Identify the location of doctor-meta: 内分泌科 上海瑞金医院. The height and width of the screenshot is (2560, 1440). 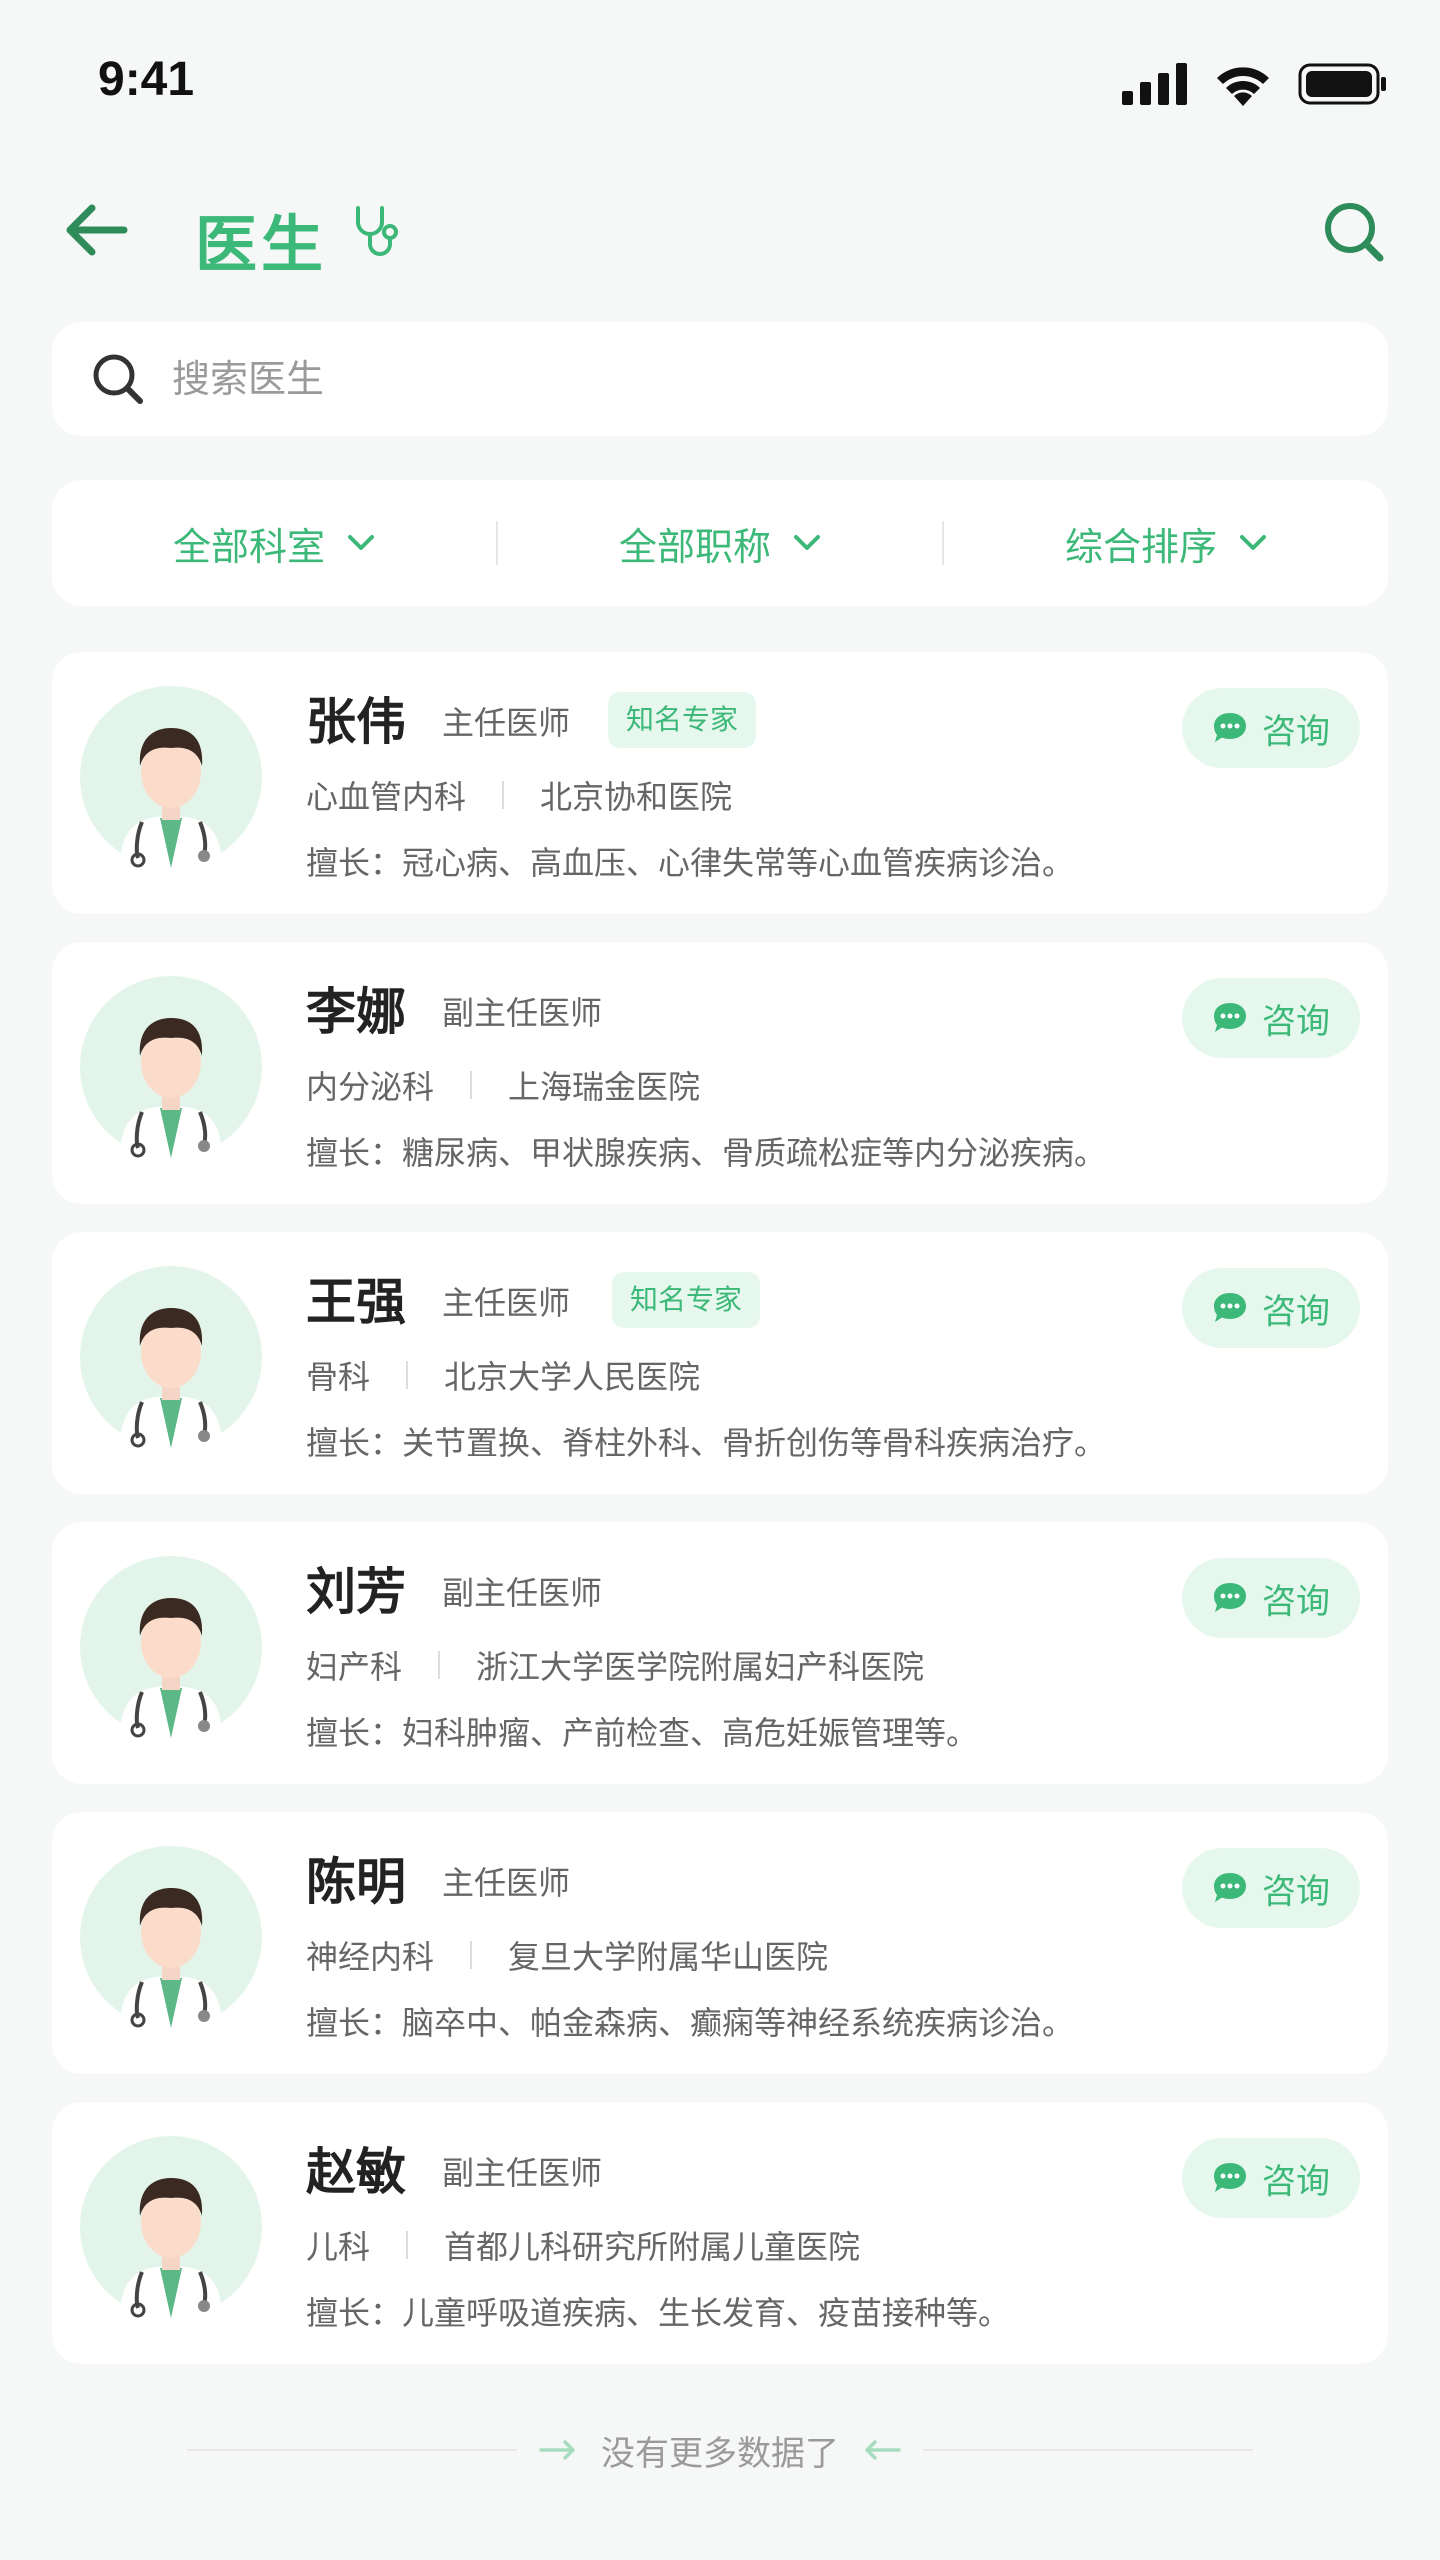
(503, 1085).